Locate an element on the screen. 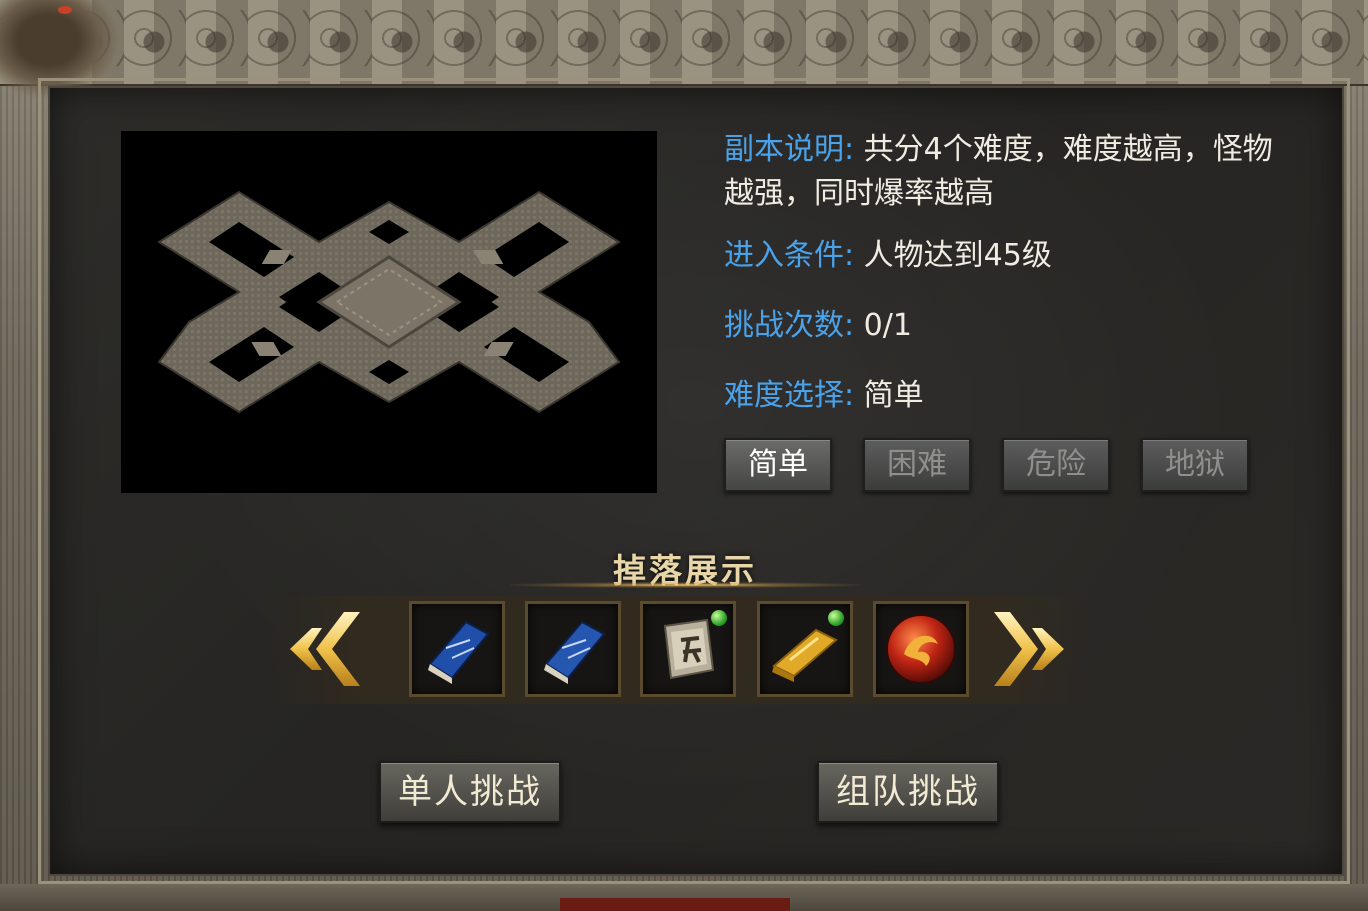  difficulty-label: 难度选择: is located at coordinates (789, 395).